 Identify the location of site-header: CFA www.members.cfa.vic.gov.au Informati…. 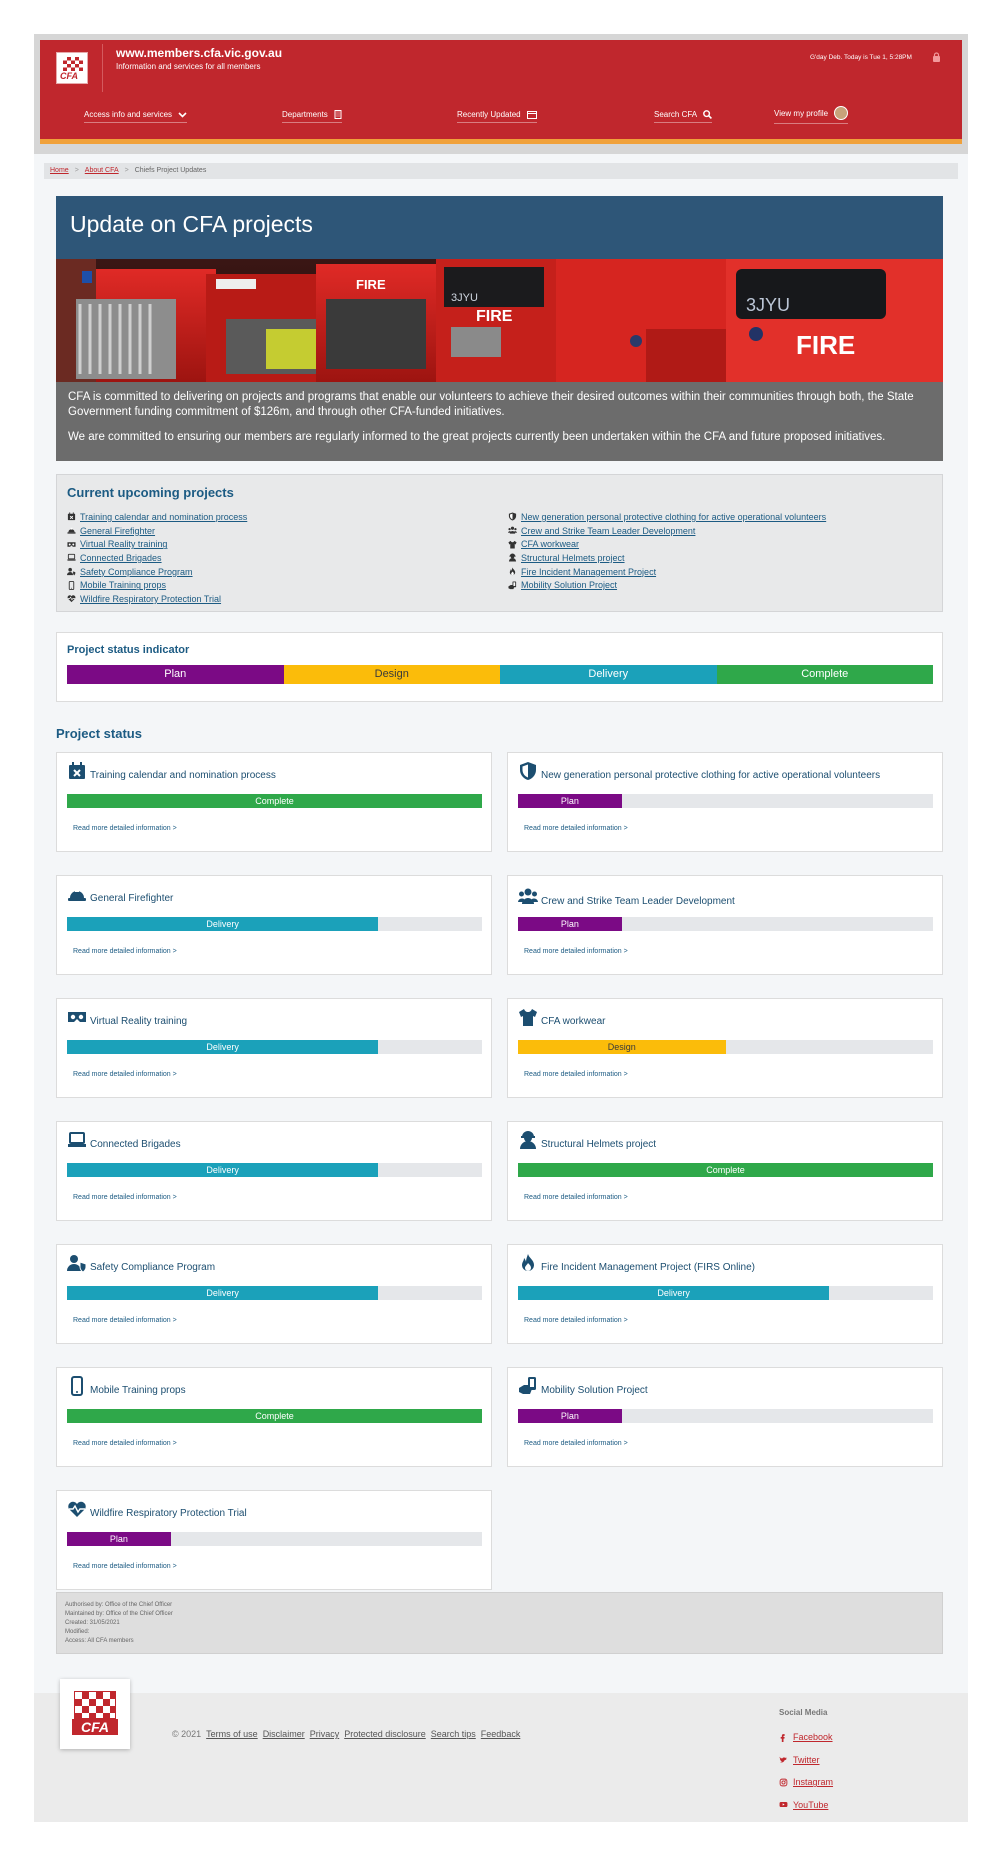
(501, 92).